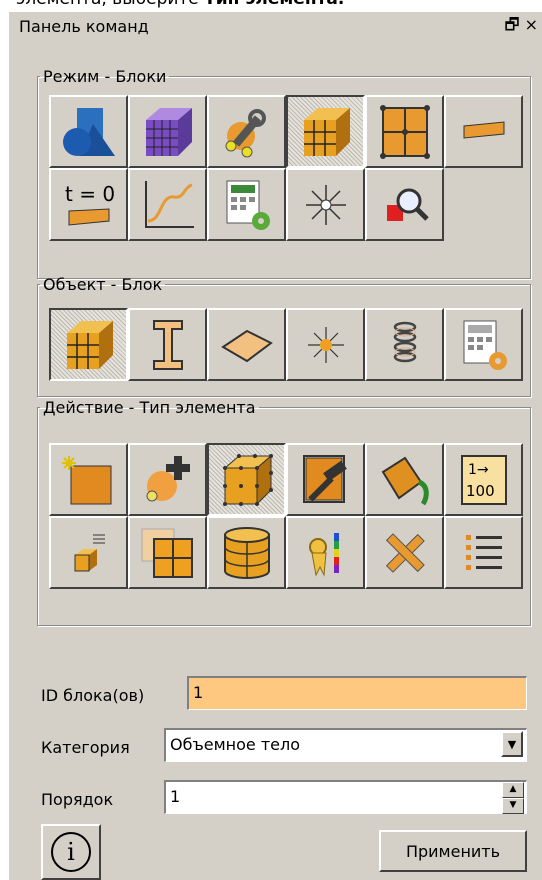 Image resolution: width=542 pixels, height=880 pixels. Describe the element at coordinates (407, 204) in the screenshot. I see `probe-icon` at that location.